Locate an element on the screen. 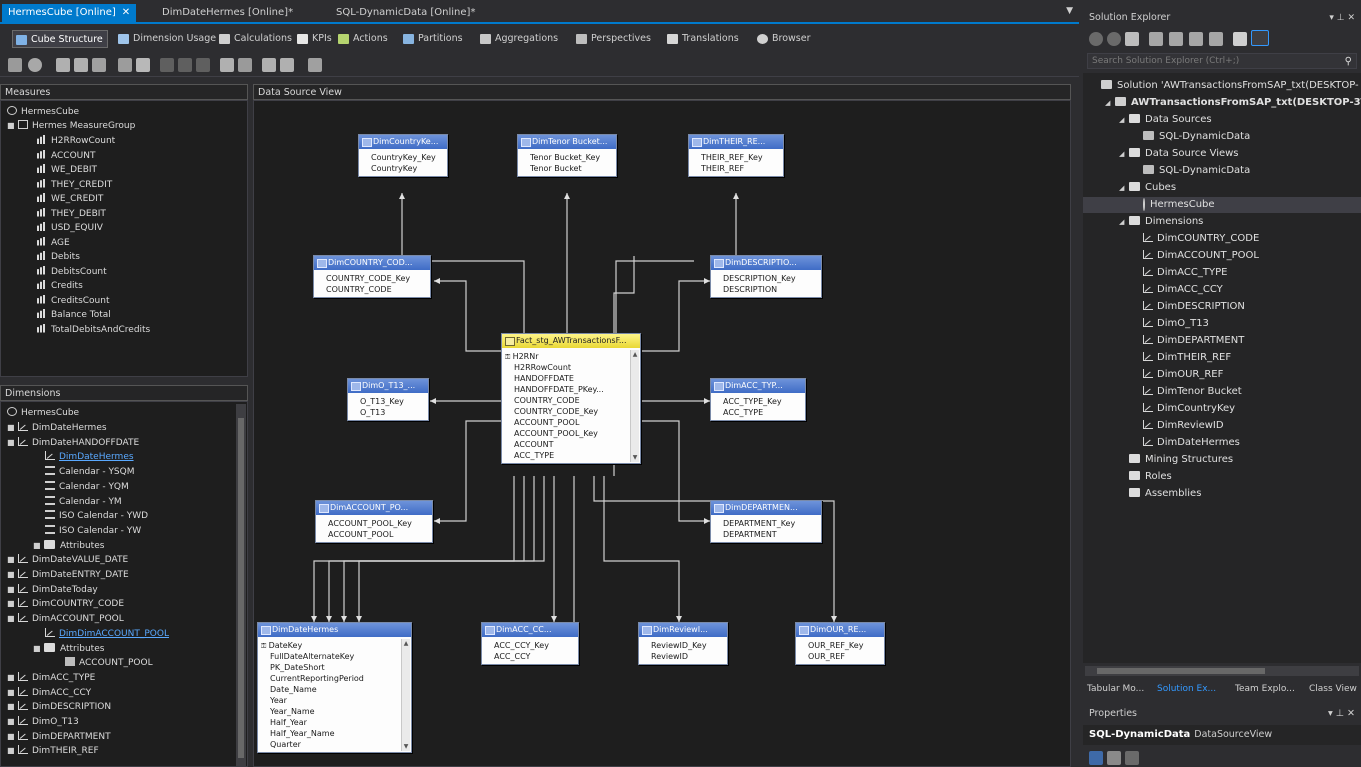 The image size is (1361, 767). table-column: CurrentReportingPeriod is located at coordinates (334, 678).